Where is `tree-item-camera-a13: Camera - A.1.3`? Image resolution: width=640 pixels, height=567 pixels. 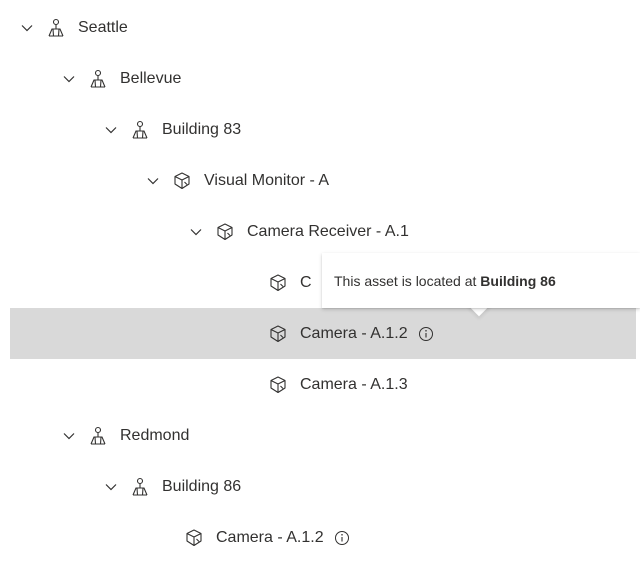 tree-item-camera-a13: Camera - A.1.3 is located at coordinates (320, 384).